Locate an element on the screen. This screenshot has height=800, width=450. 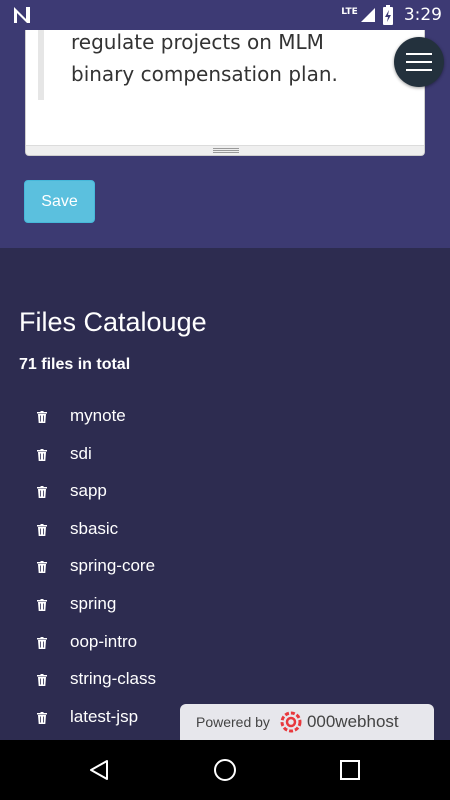
save-button: Save is located at coordinates (59, 201).